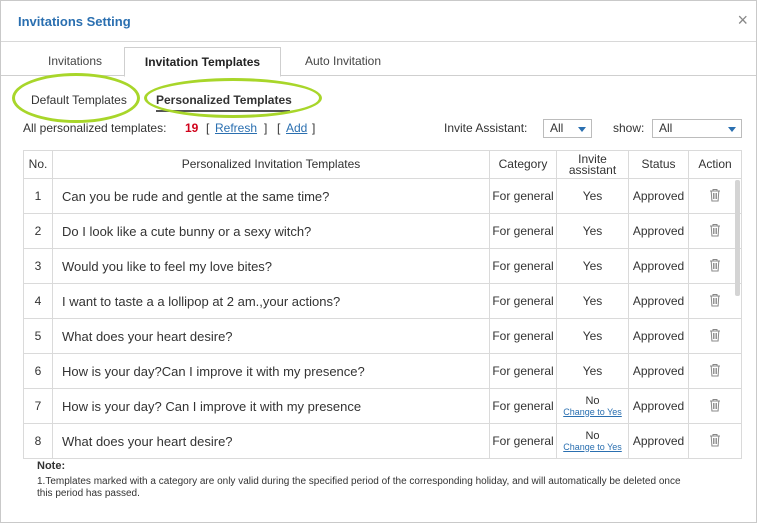 This screenshot has width=757, height=523. I want to click on invite-assistant-label: Invite Assistant:, so click(486, 128).